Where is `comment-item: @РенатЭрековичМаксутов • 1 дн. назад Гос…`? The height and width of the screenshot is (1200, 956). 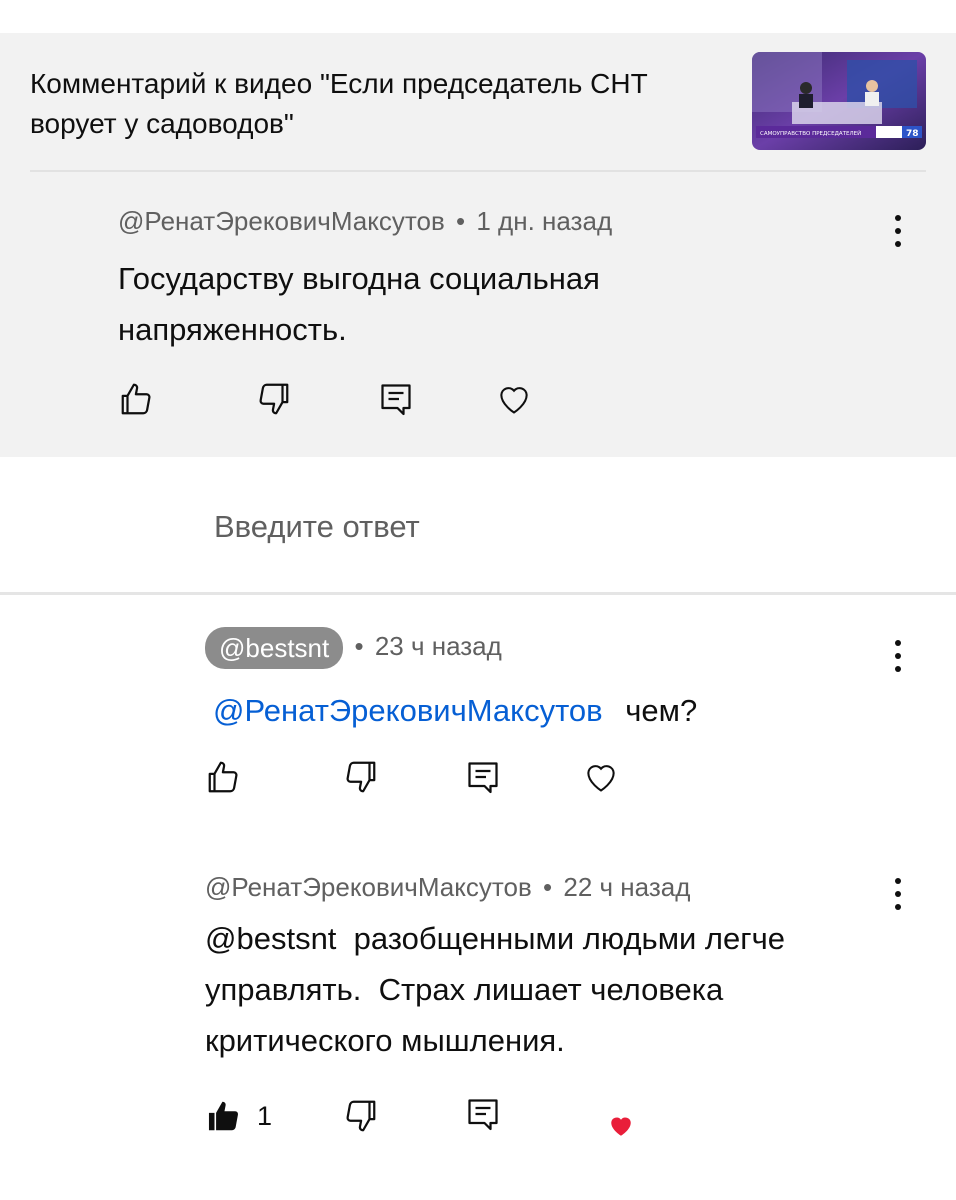 comment-item: @РенатЭрековичМаксутов • 1 дн. назад Гос… is located at coordinates (498, 280).